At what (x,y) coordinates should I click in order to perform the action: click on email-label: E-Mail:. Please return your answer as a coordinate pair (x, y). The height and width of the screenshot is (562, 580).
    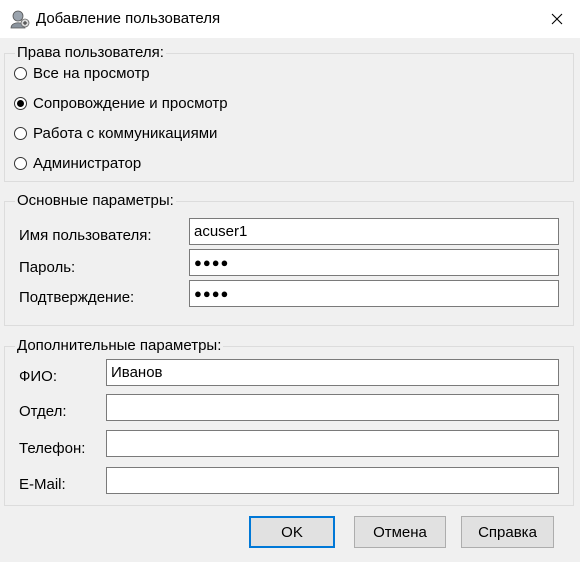
    Looking at the image, I should click on (42, 484).